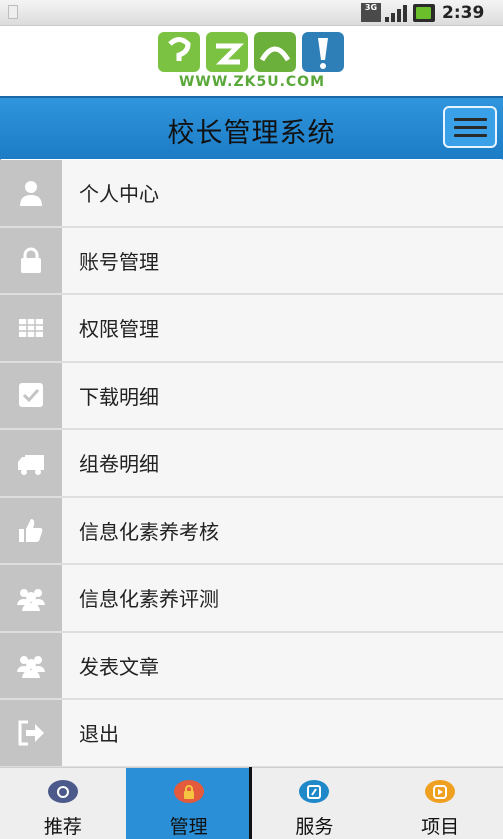 Image resolution: width=503 pixels, height=839 pixels. What do you see at coordinates (99, 734) in the screenshot?
I see `menu-item-label: 退出` at bounding box center [99, 734].